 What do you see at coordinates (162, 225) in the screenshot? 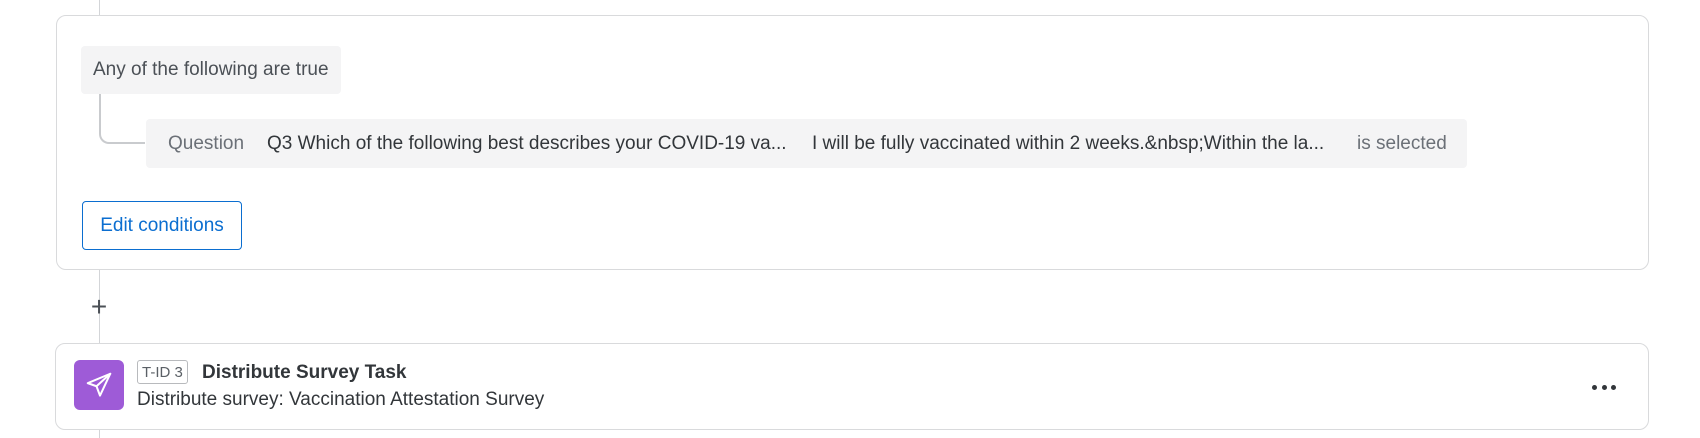
I see `edit-conditions-button: Edit conditions` at bounding box center [162, 225].